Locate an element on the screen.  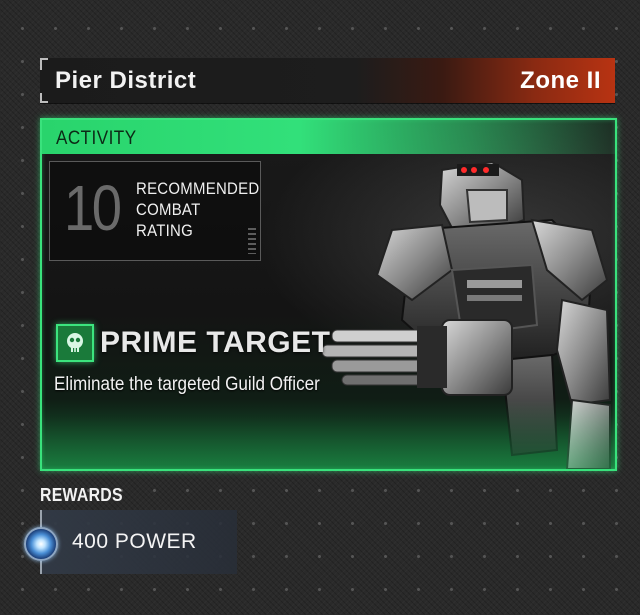
activity-band: ACTIVITY is located at coordinates (328, 137).